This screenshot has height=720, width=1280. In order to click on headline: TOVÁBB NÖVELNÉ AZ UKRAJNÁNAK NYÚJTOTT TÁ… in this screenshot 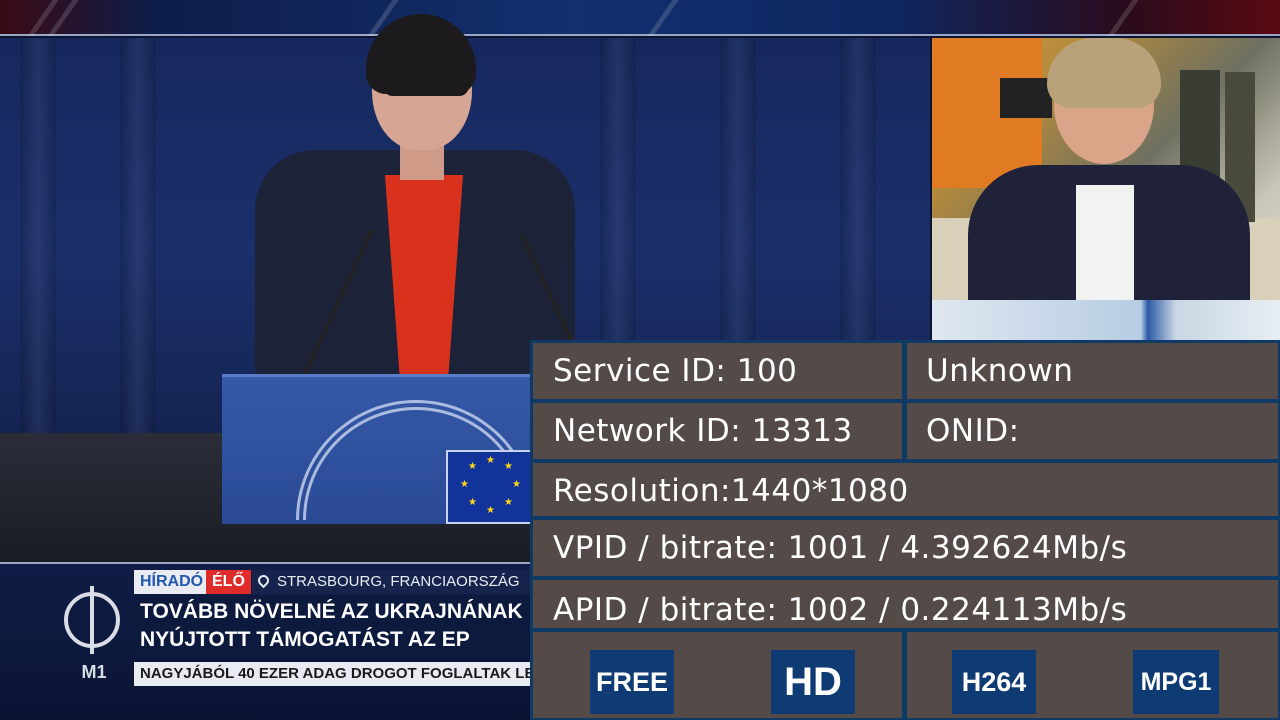, I will do `click(333, 627)`.